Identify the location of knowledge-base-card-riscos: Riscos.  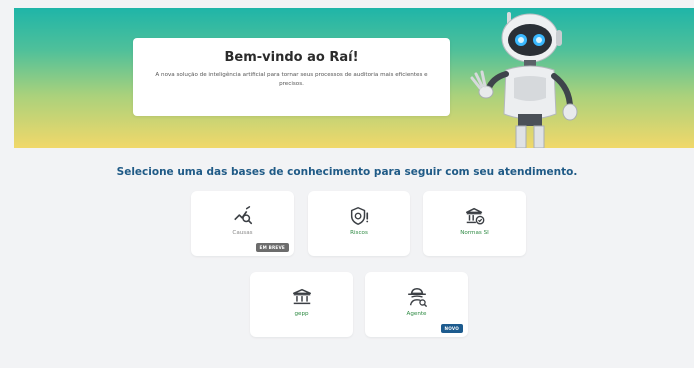
(359, 223).